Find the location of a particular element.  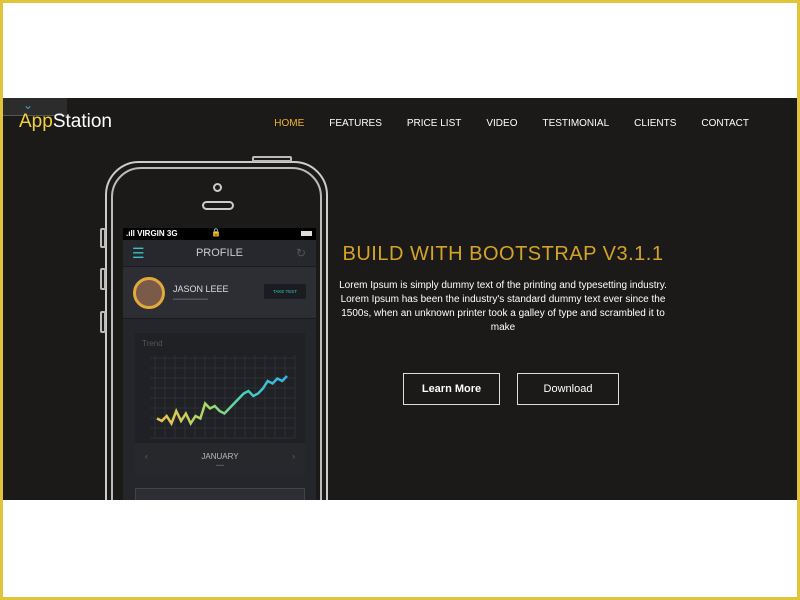

avatar is located at coordinates (149, 293).